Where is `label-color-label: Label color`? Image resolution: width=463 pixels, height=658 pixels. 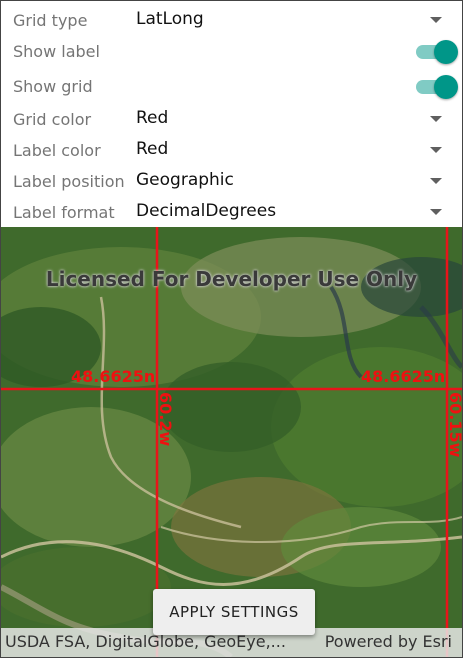 label-color-label: Label color is located at coordinates (57, 150).